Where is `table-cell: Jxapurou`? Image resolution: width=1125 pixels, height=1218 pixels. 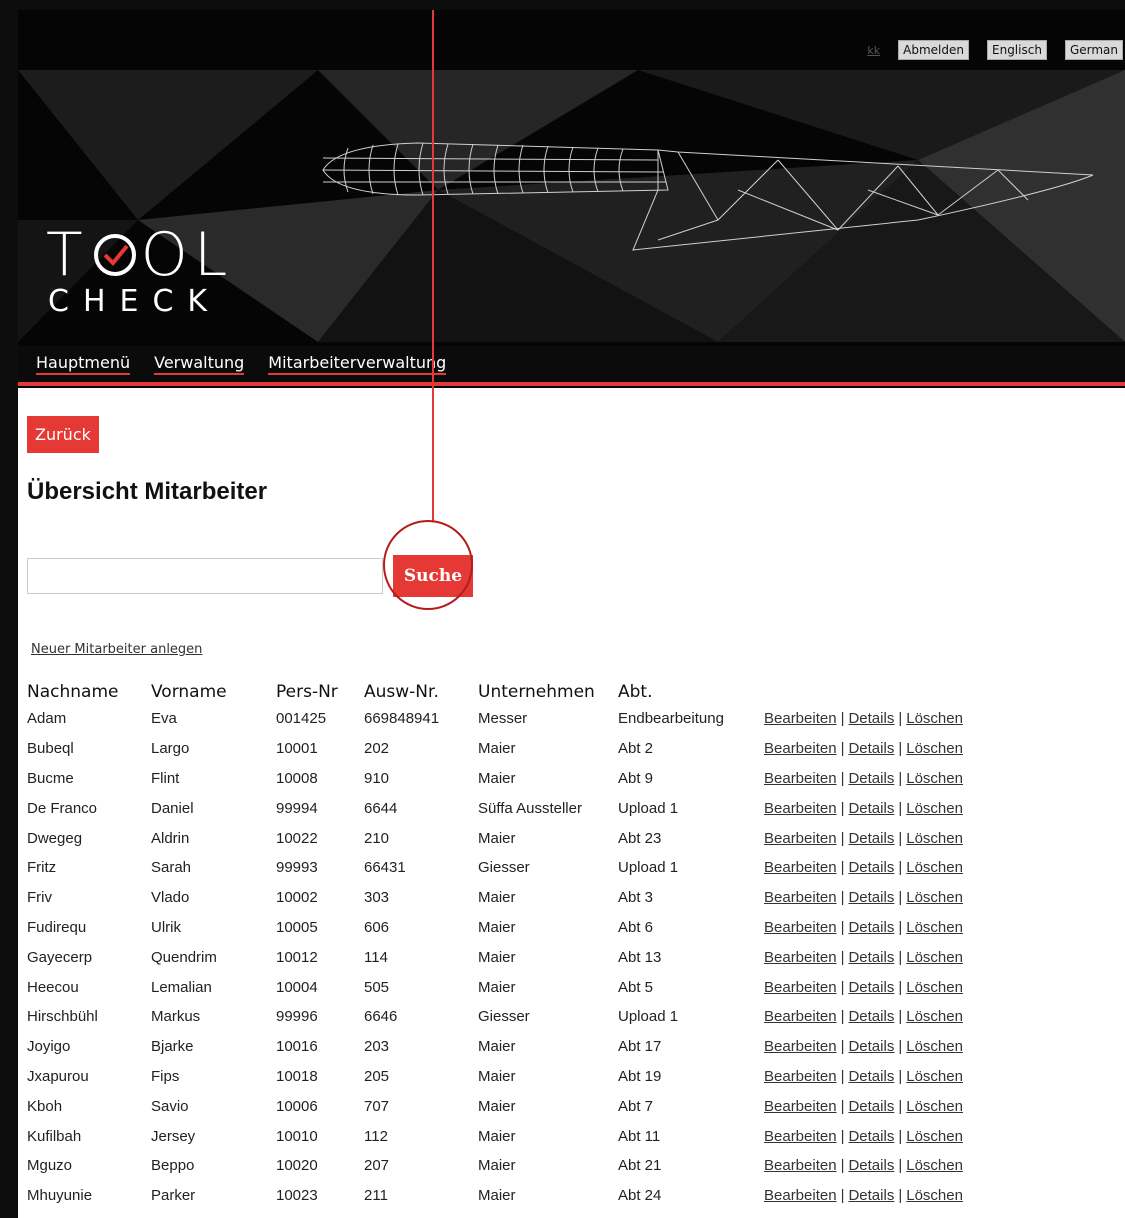 table-cell: Jxapurou is located at coordinates (58, 1076).